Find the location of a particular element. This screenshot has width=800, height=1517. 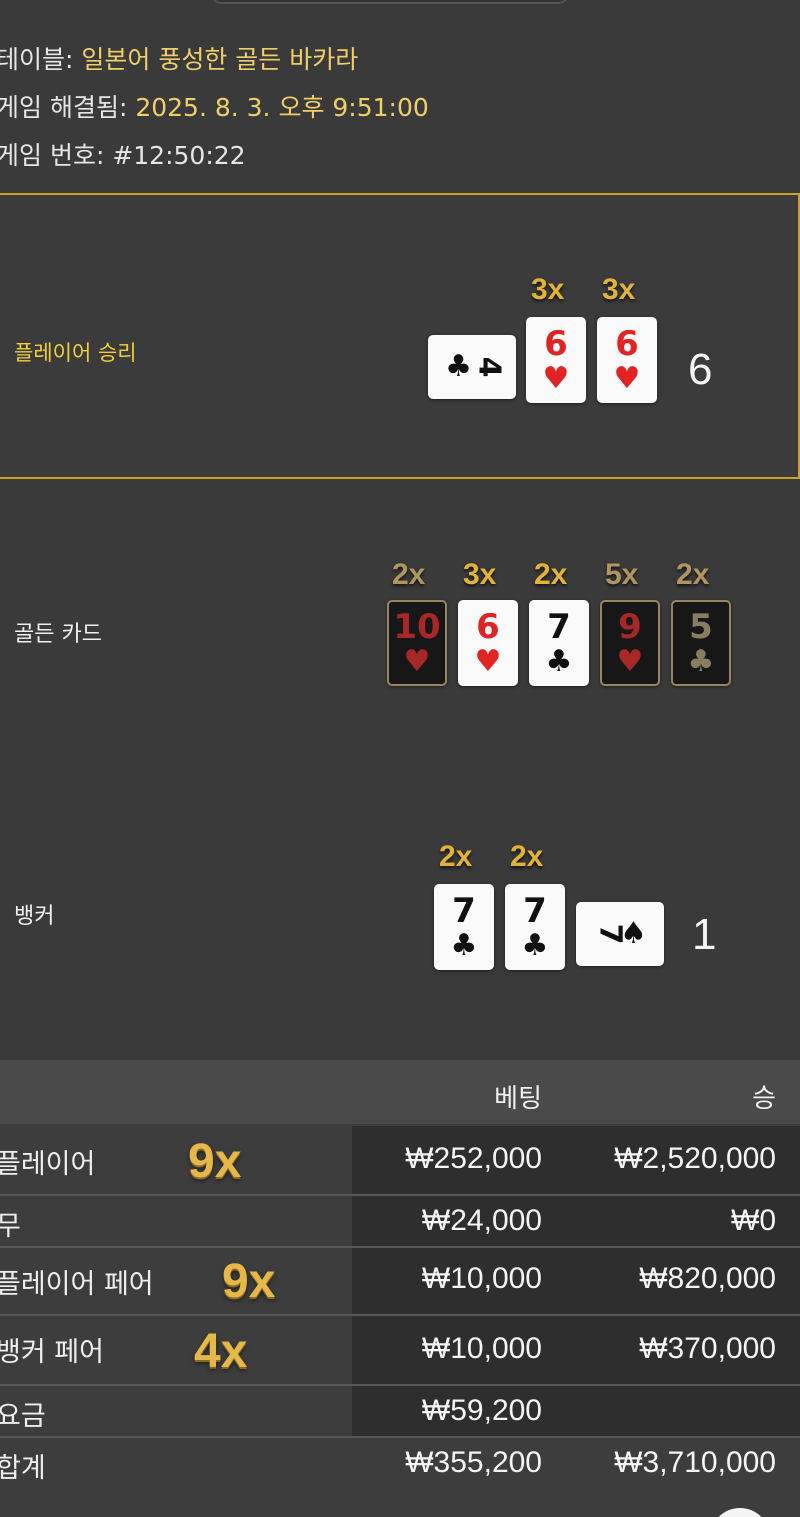

golden-card-5-multiplier: 2x is located at coordinates (693, 574).